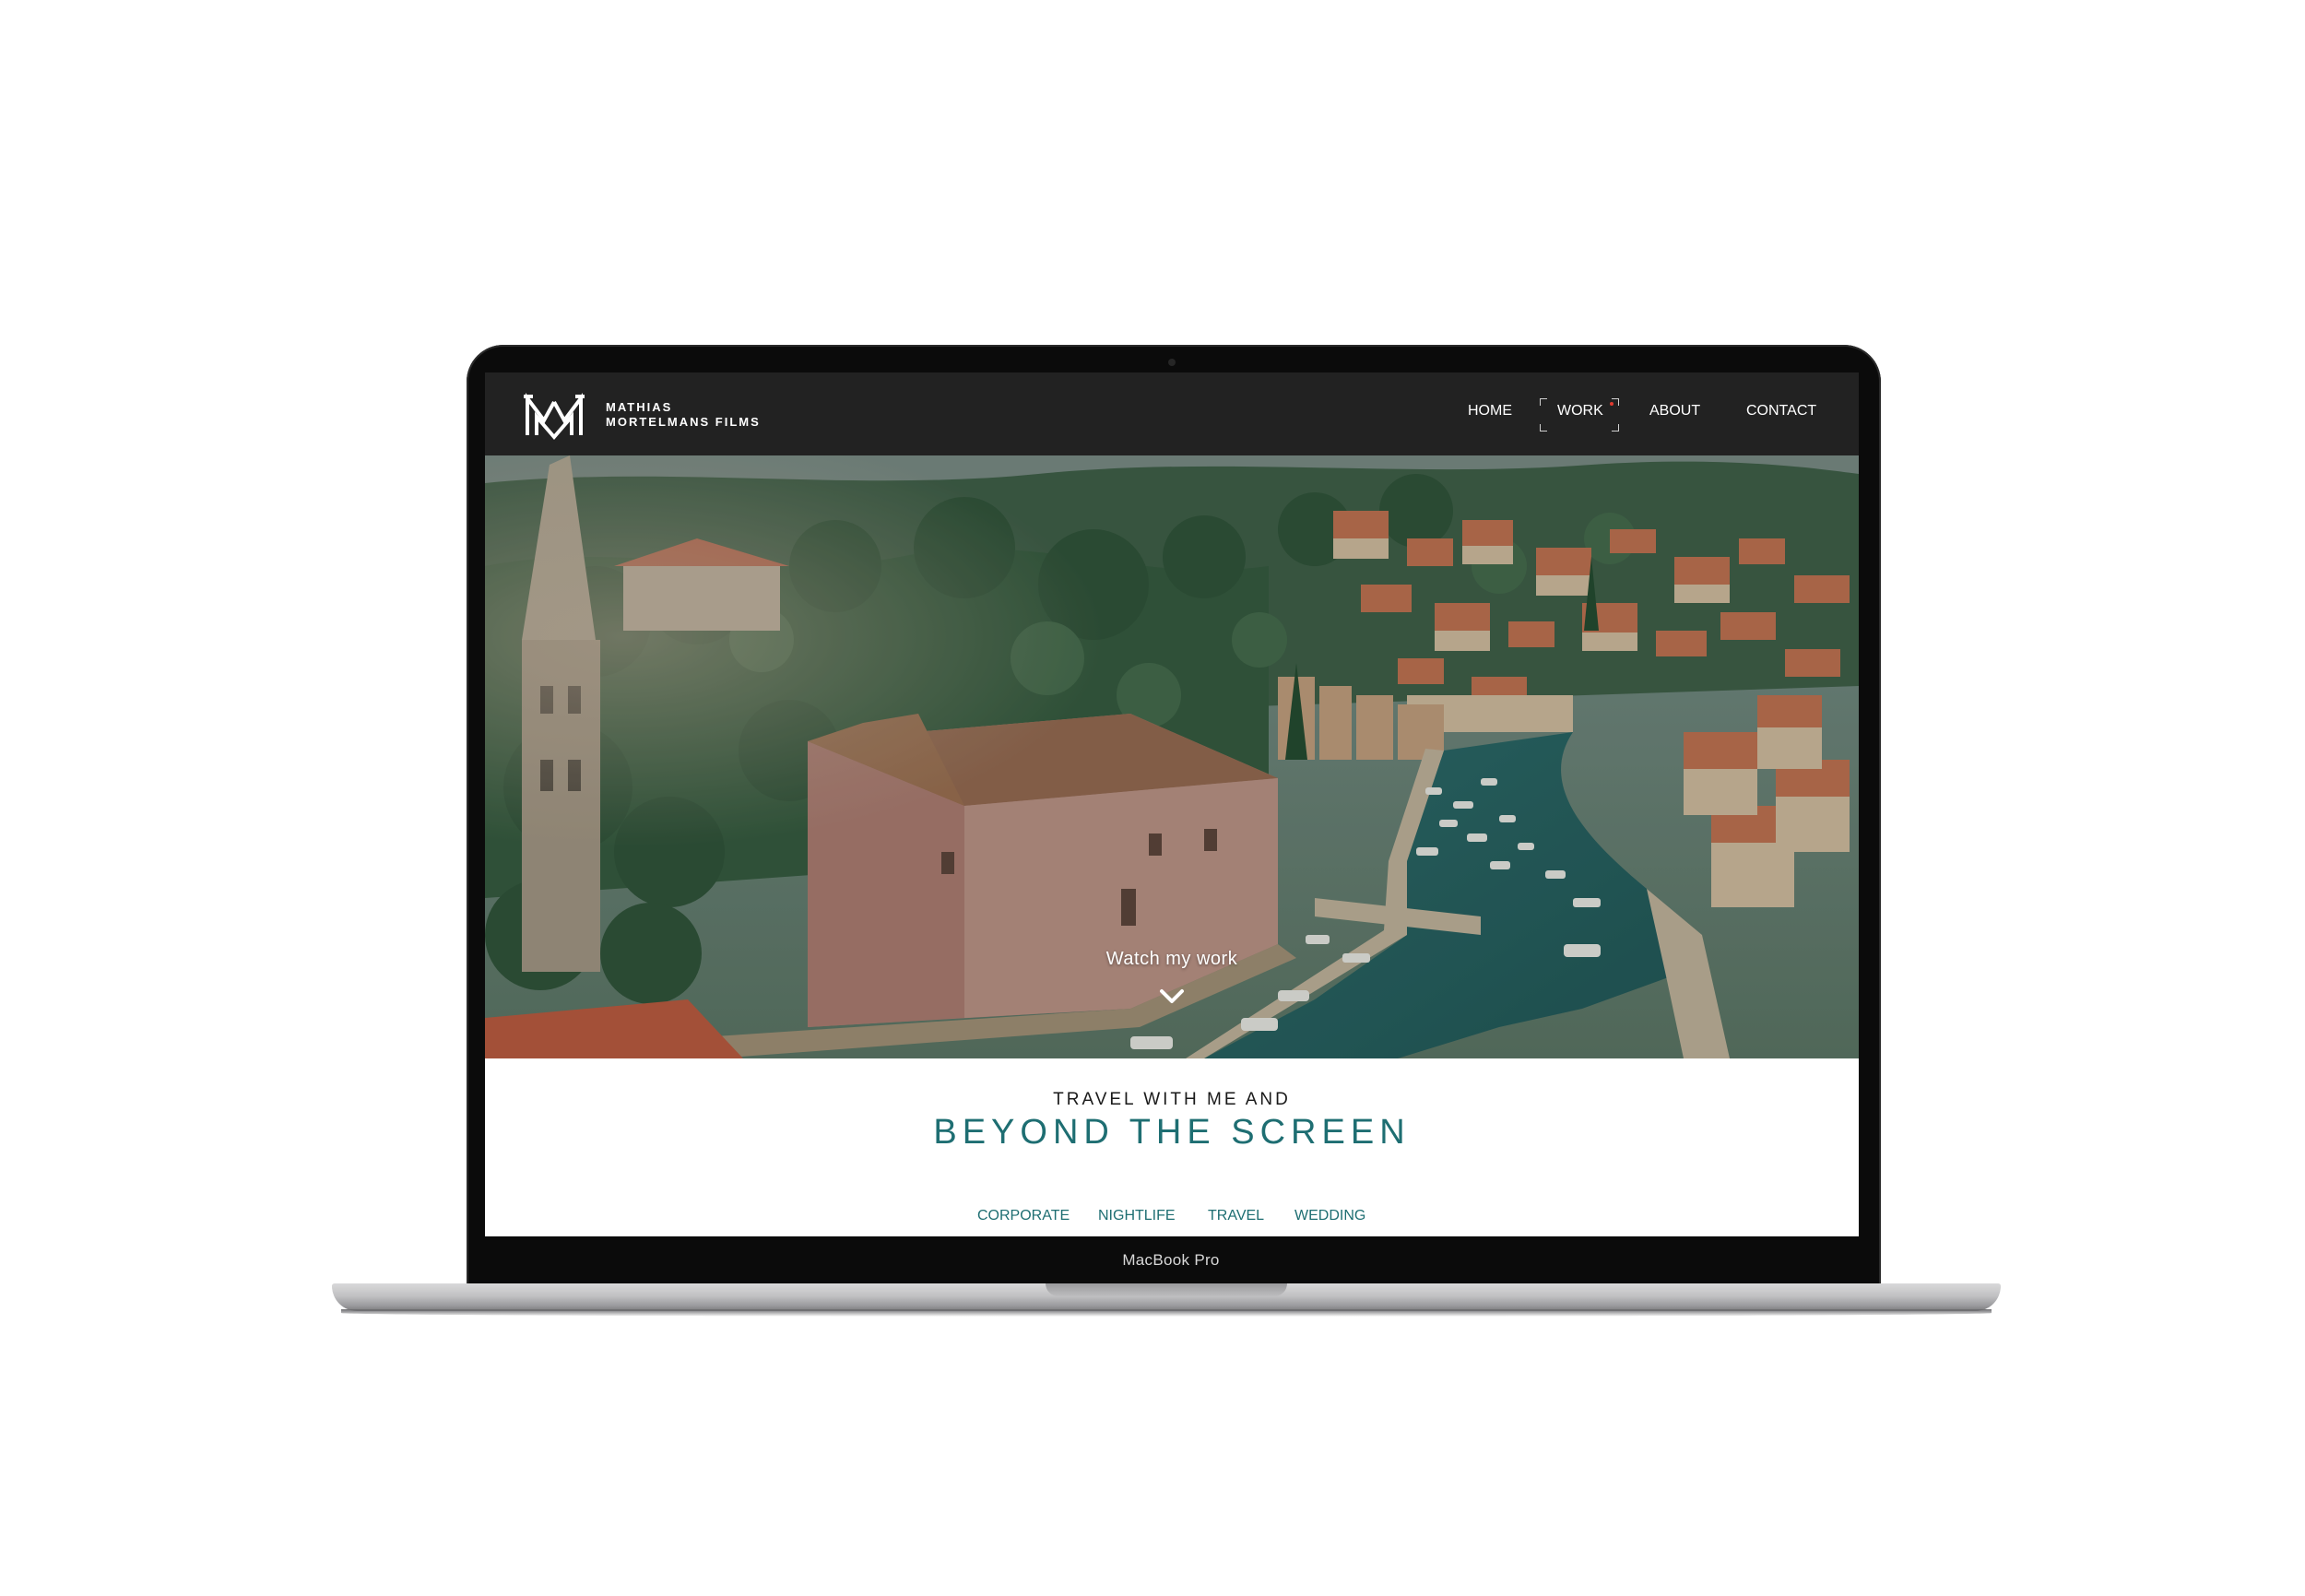  What do you see at coordinates (640, 407) in the screenshot?
I see `brand-line-1: MATHIAS` at bounding box center [640, 407].